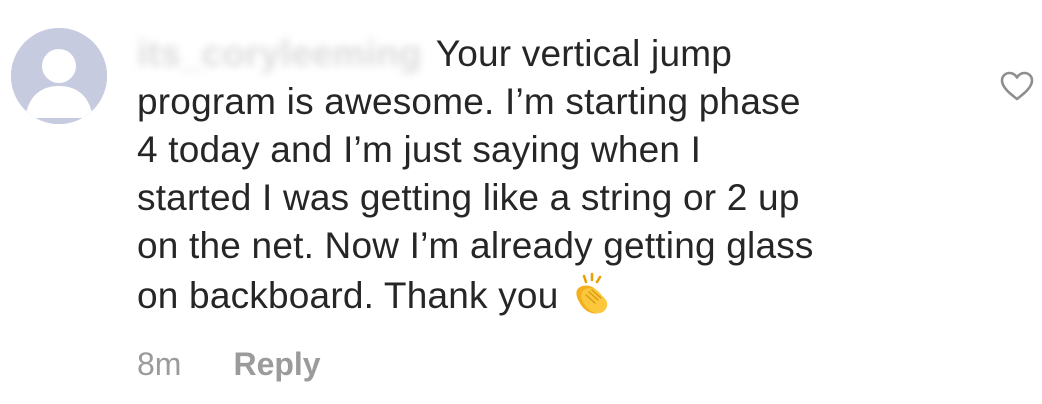  I want to click on default-avatar-icon, so click(59, 76).